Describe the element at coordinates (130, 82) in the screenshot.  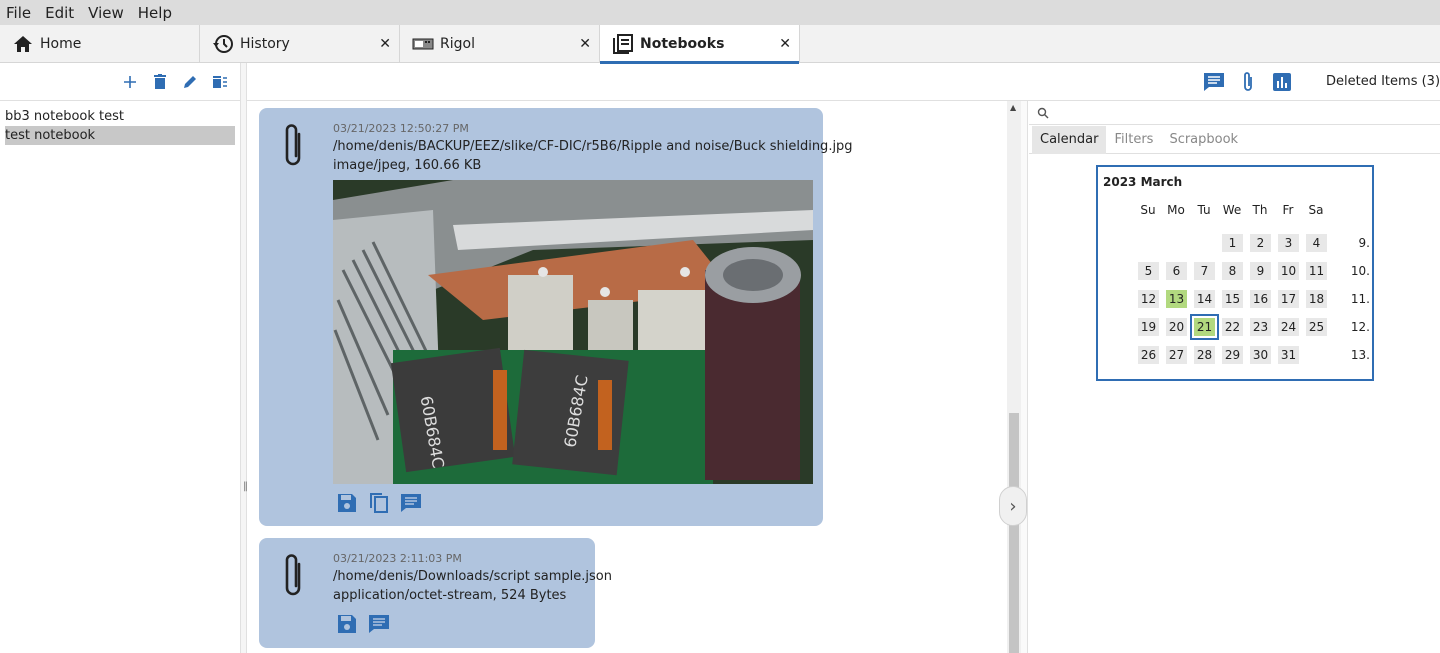
I see `add-notebook-button` at that location.